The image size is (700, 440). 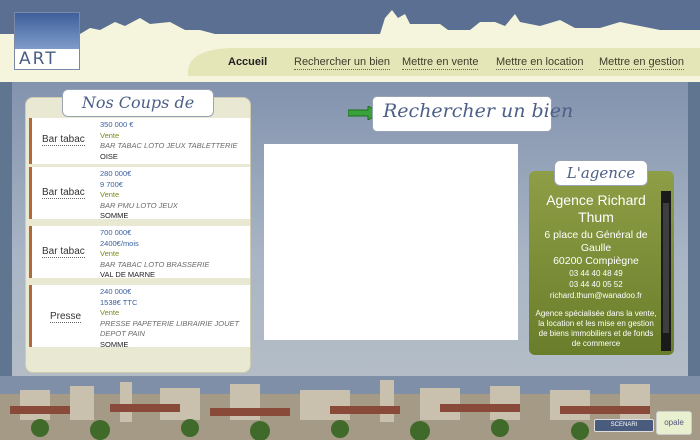 What do you see at coordinates (624, 425) in the screenshot?
I see `scenari-badge: SCENARI` at bounding box center [624, 425].